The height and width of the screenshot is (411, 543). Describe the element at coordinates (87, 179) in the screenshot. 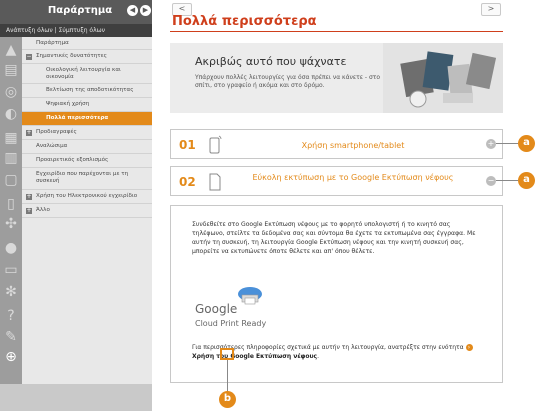

I see `sidebar-item: Εγχειρίδιο που παρέχονται με τη συσκευή` at that location.